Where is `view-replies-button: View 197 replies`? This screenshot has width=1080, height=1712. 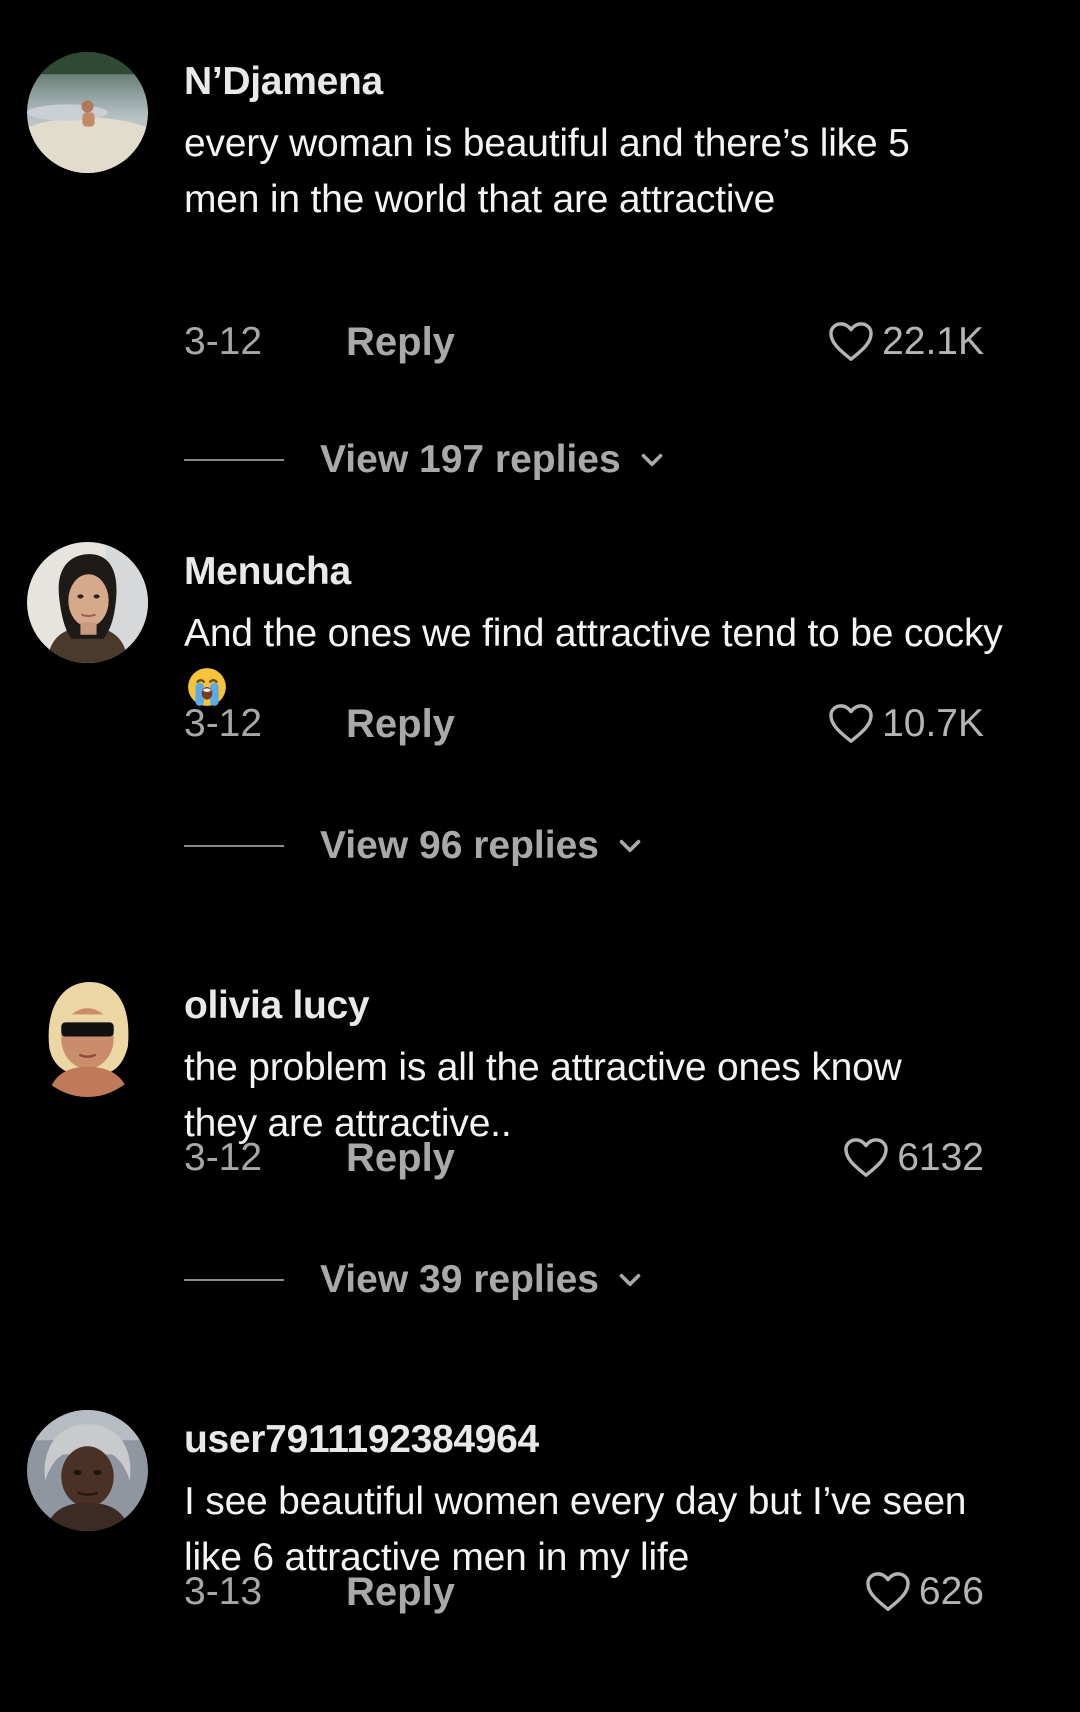
view-replies-button: View 197 replies is located at coordinates (426, 460).